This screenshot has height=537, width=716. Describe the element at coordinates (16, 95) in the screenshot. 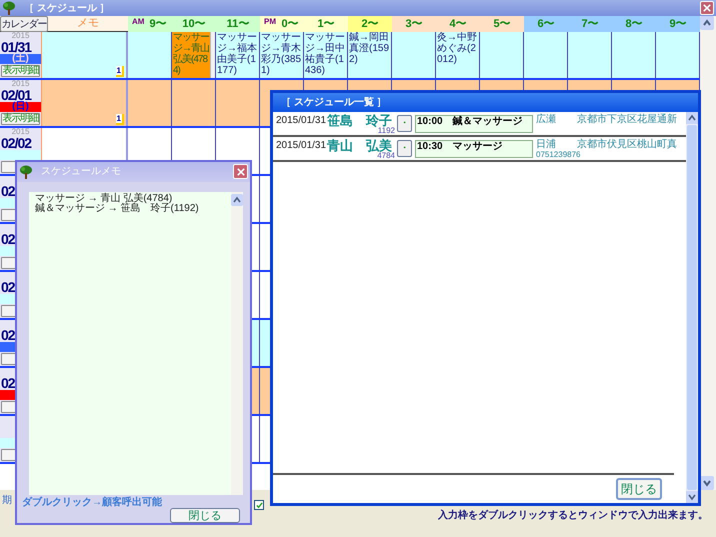

I see `date-label: 02/01` at that location.